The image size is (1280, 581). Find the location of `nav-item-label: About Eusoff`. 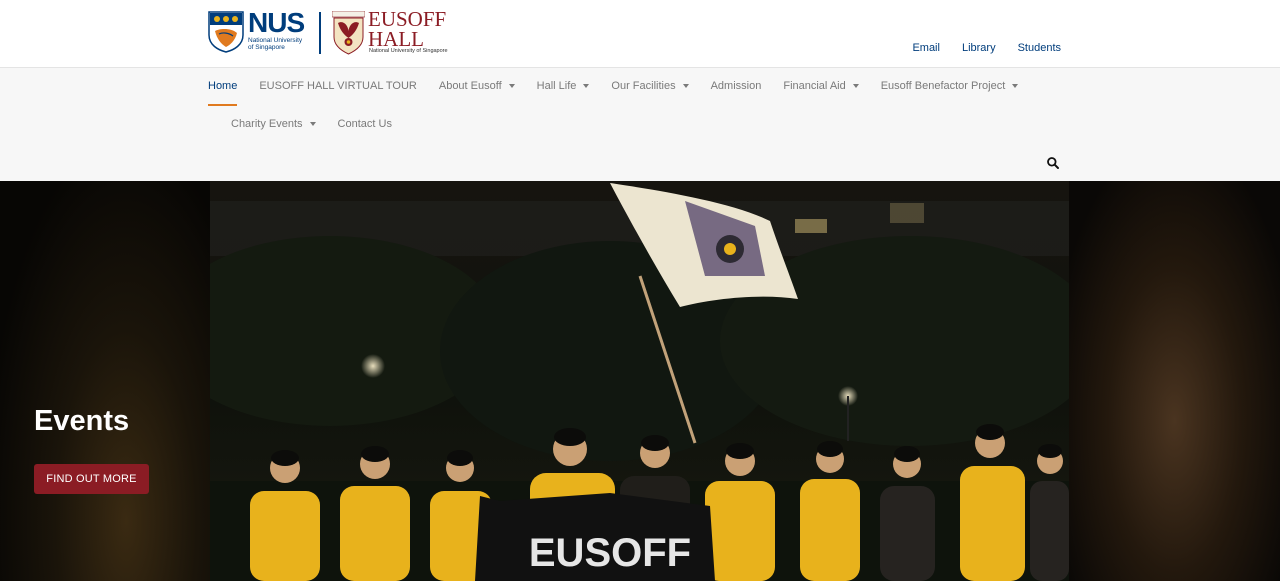

nav-item-label: About Eusoff is located at coordinates (470, 86).